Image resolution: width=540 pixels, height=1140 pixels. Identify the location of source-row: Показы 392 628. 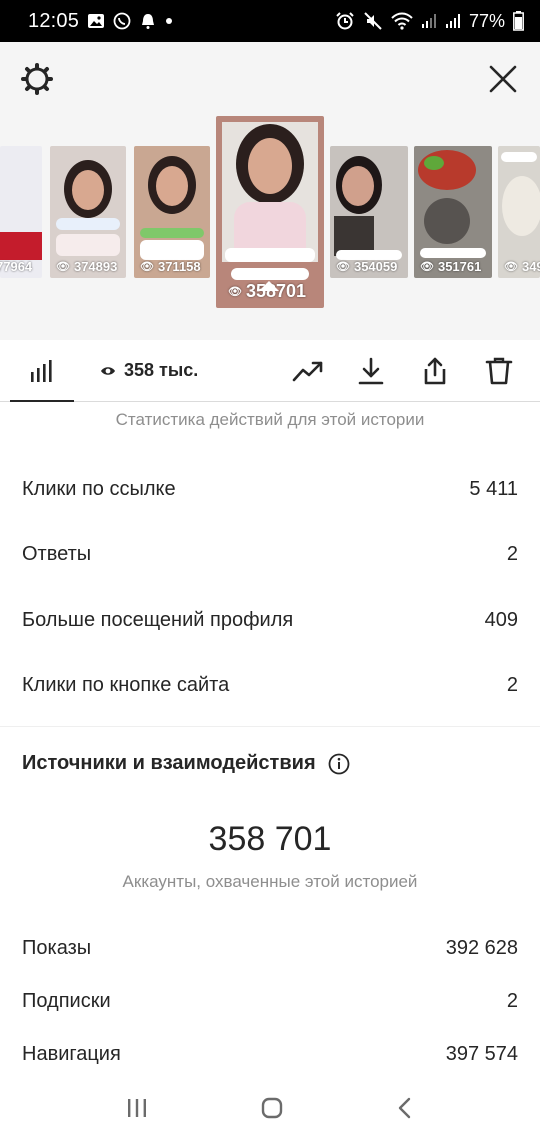
(270, 948).